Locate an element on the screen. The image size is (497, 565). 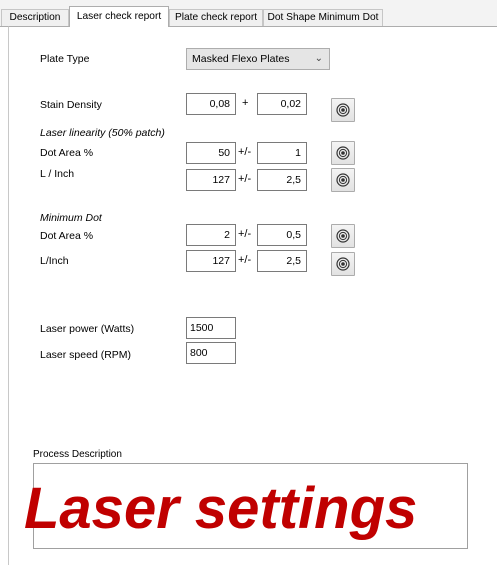
process-description-label: Process Description is located at coordinates (77, 454).